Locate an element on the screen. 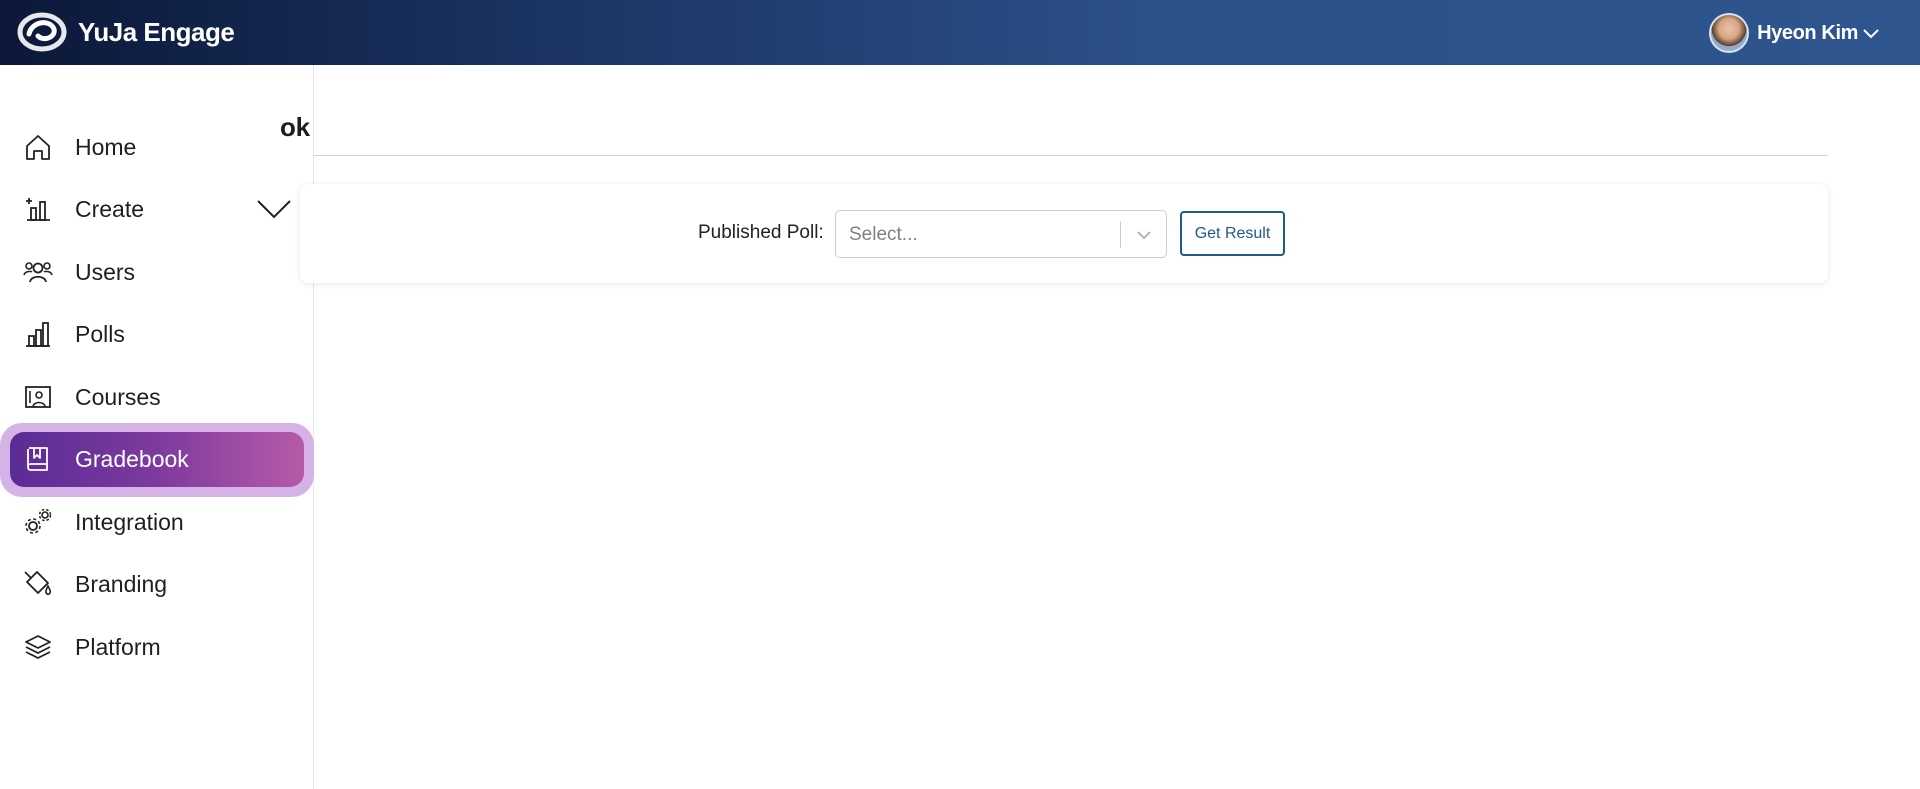 The height and width of the screenshot is (789, 1920). app-logo: YuJa Engage is located at coordinates (124, 32).